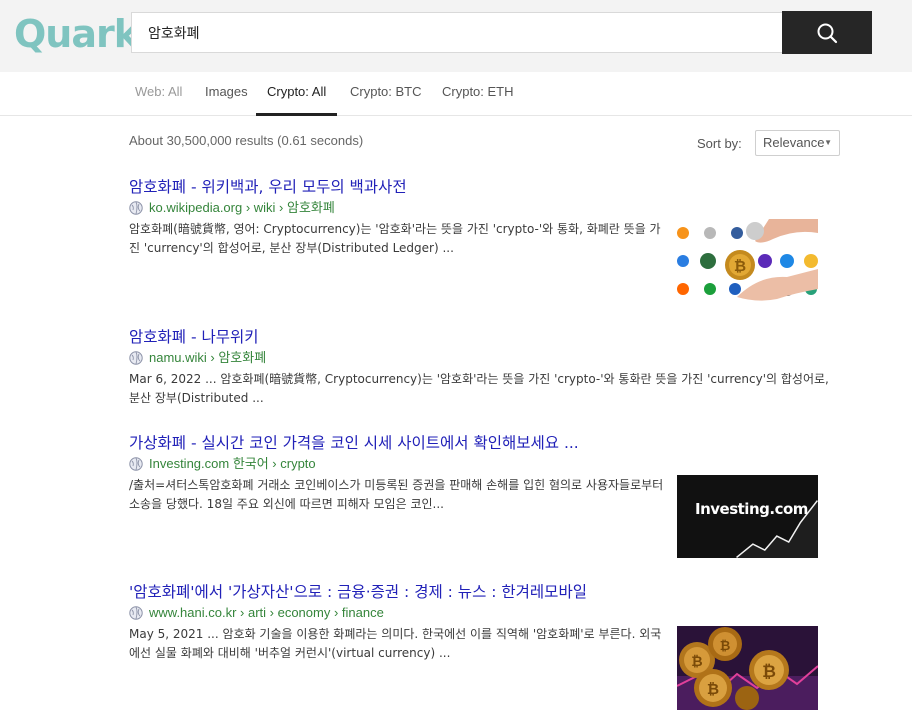 The width and height of the screenshot is (912, 722). What do you see at coordinates (719, 143) in the screenshot?
I see `sort-label: Sort by:` at bounding box center [719, 143].